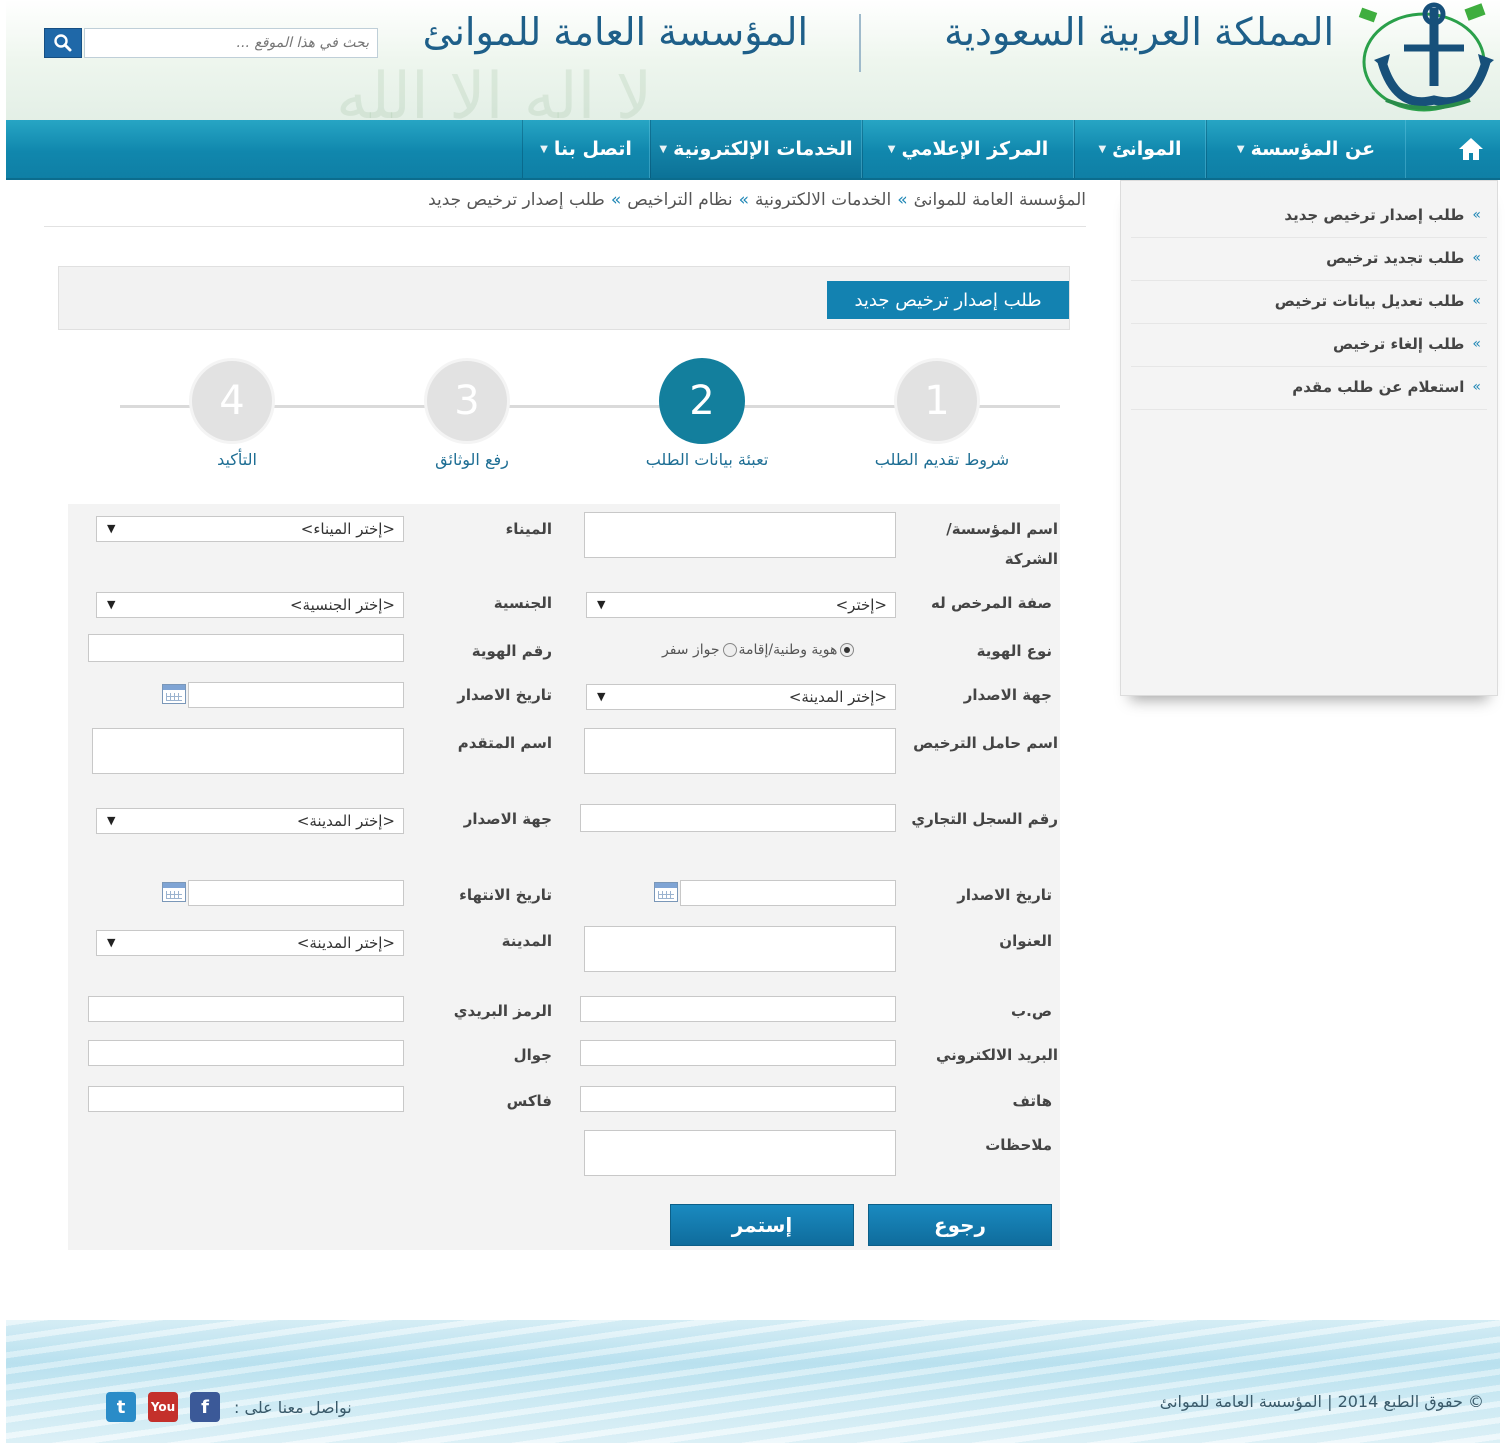 This screenshot has height=1443, width=1510. What do you see at coordinates (1471, 149) in the screenshot?
I see `home-icon` at bounding box center [1471, 149].